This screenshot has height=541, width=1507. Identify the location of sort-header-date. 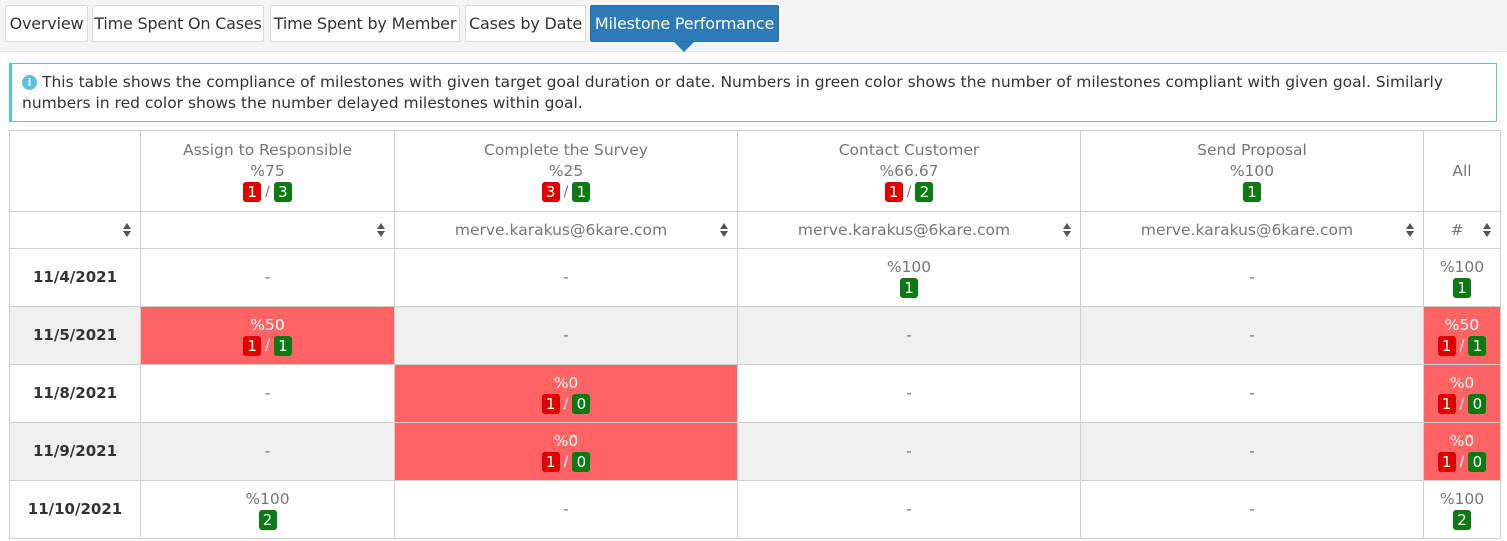
(75, 230).